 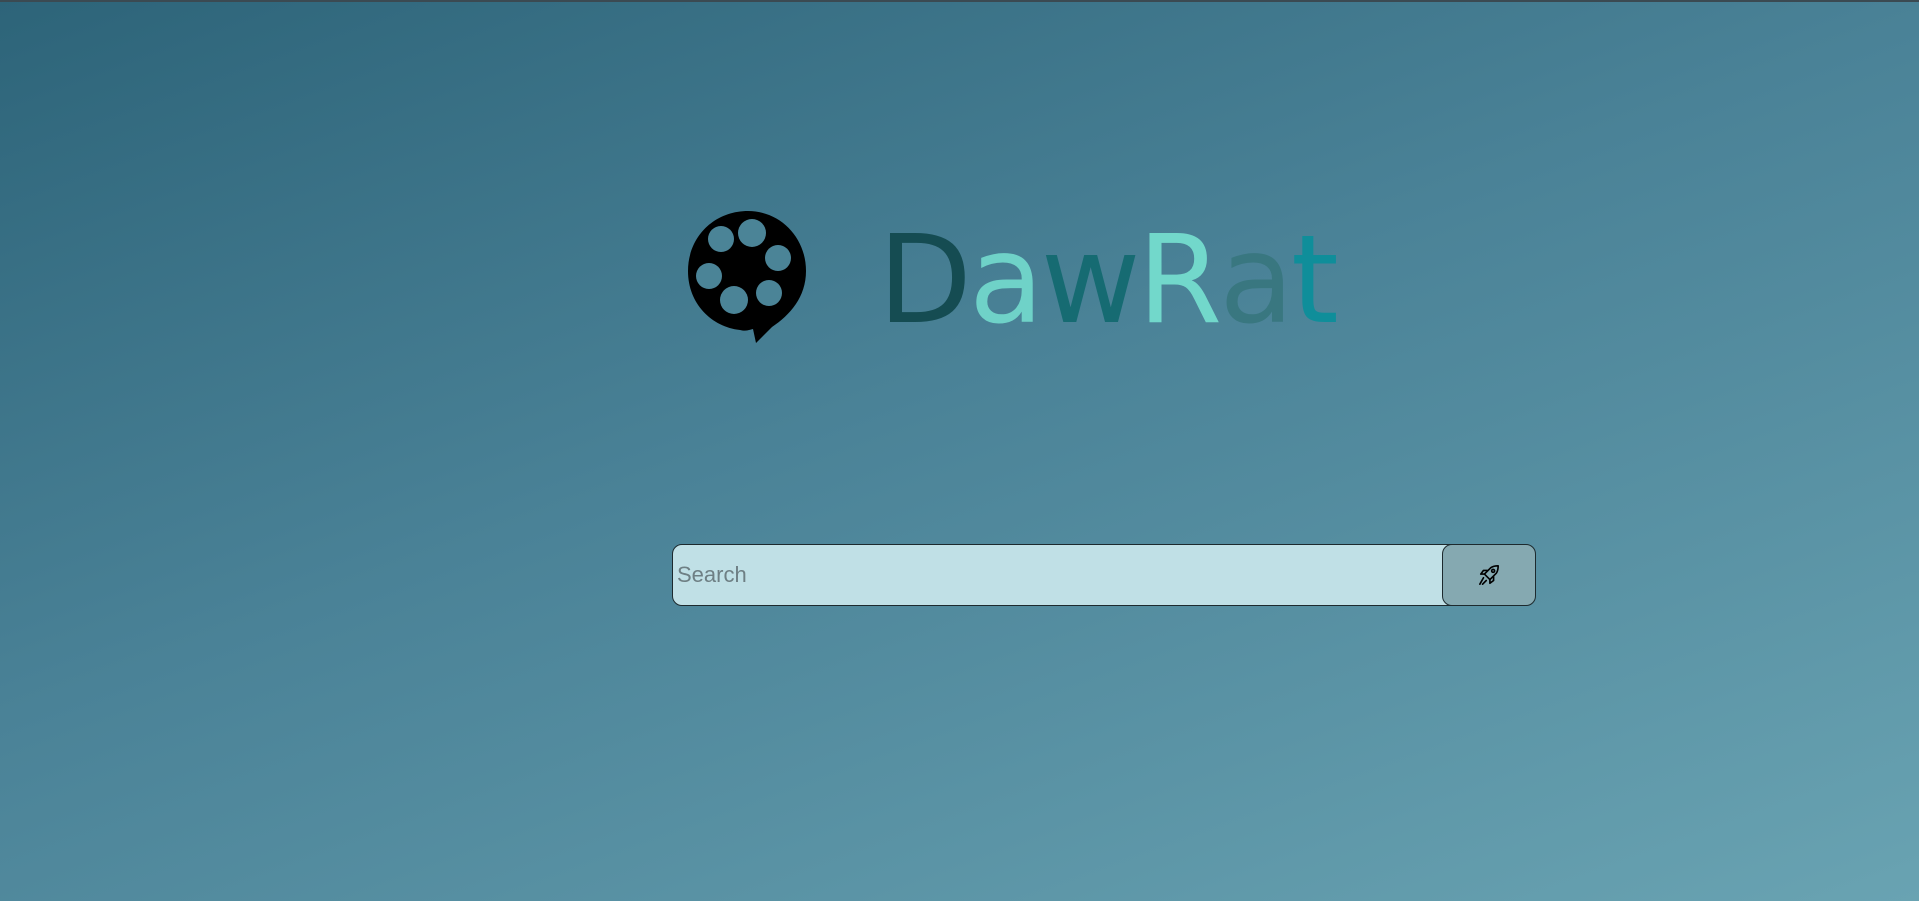 I want to click on wordmark-letter: t, so click(x=1315, y=280).